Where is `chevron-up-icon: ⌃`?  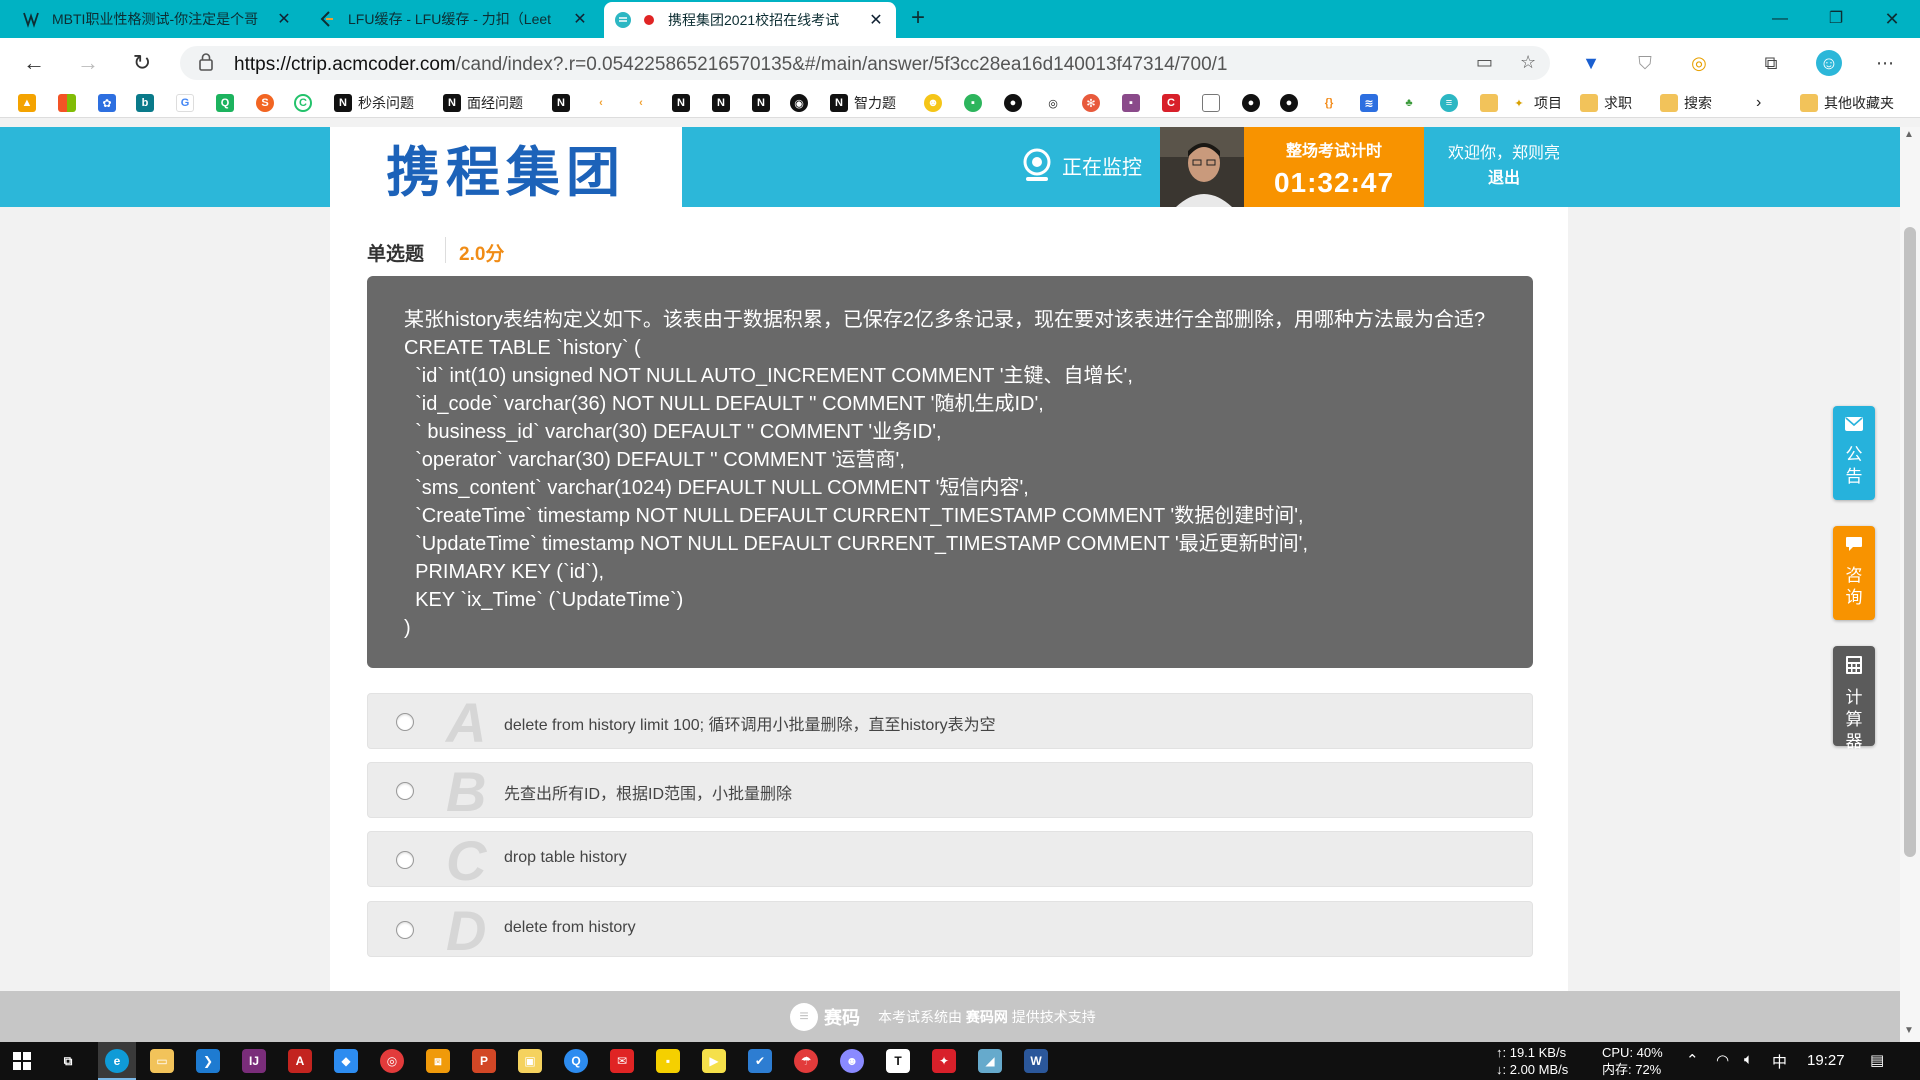
chevron-up-icon: ⌃ is located at coordinates (1692, 1060).